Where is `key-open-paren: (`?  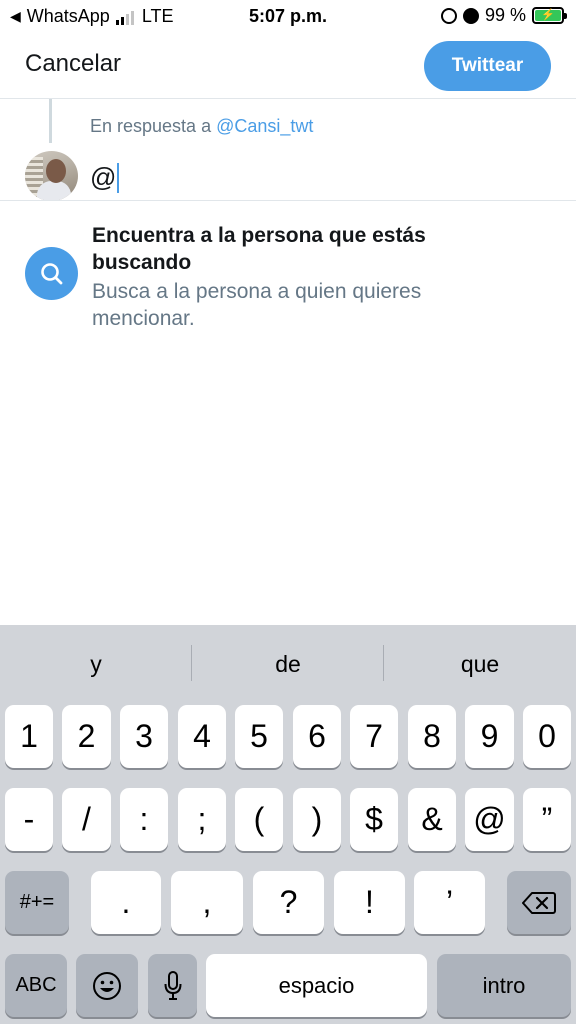 key-open-paren: ( is located at coordinates (259, 819).